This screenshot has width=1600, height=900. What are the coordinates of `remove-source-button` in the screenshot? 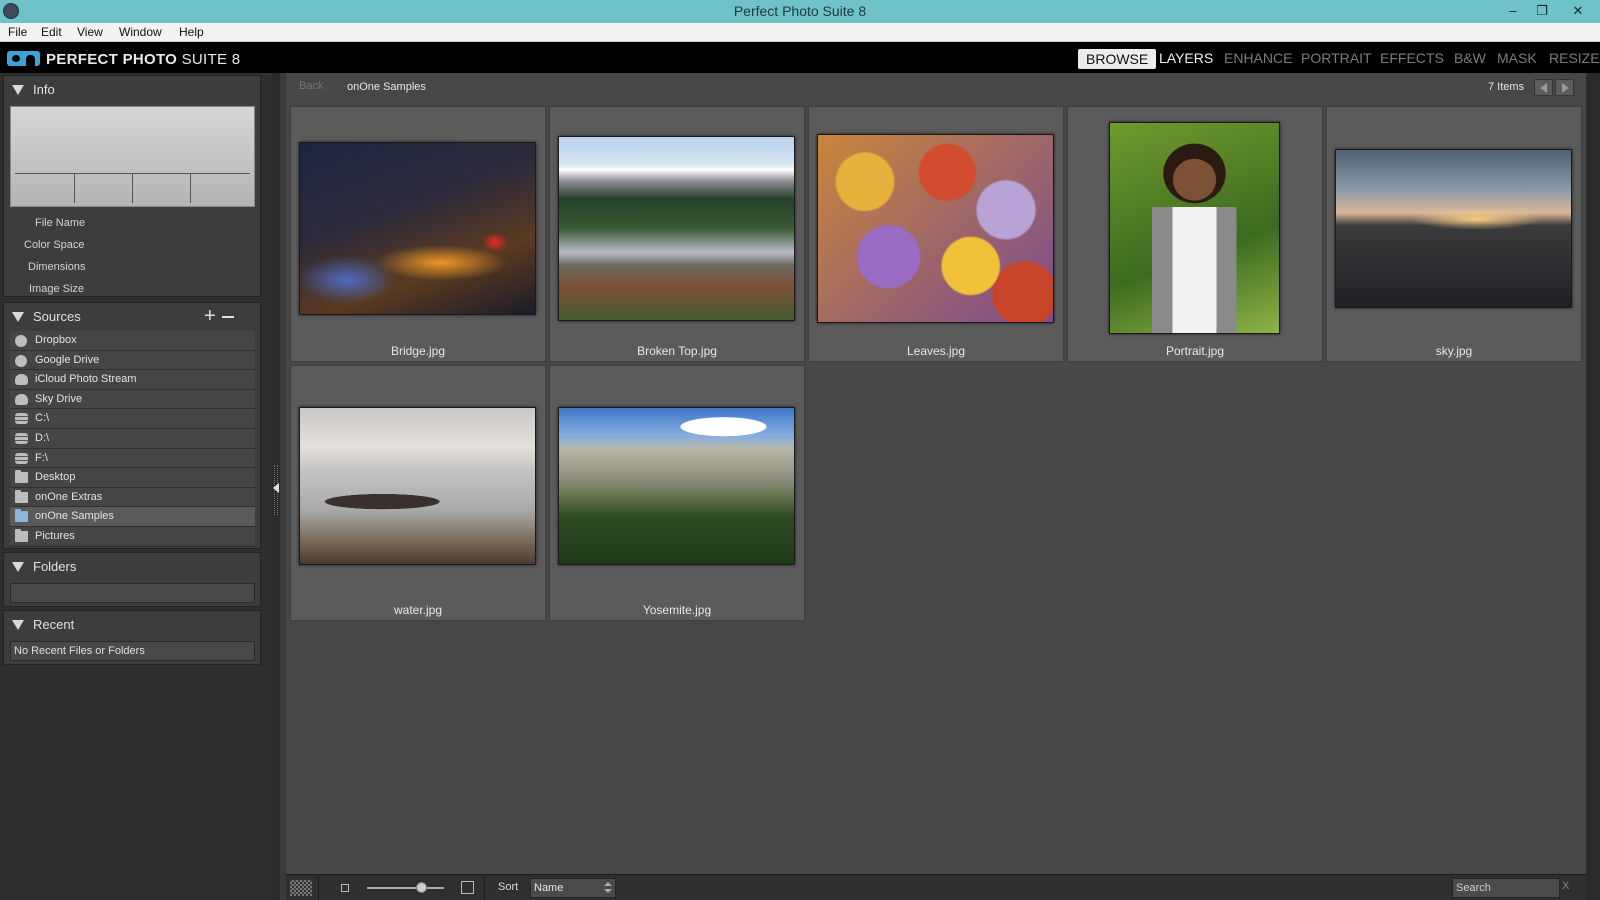 It's located at (228, 317).